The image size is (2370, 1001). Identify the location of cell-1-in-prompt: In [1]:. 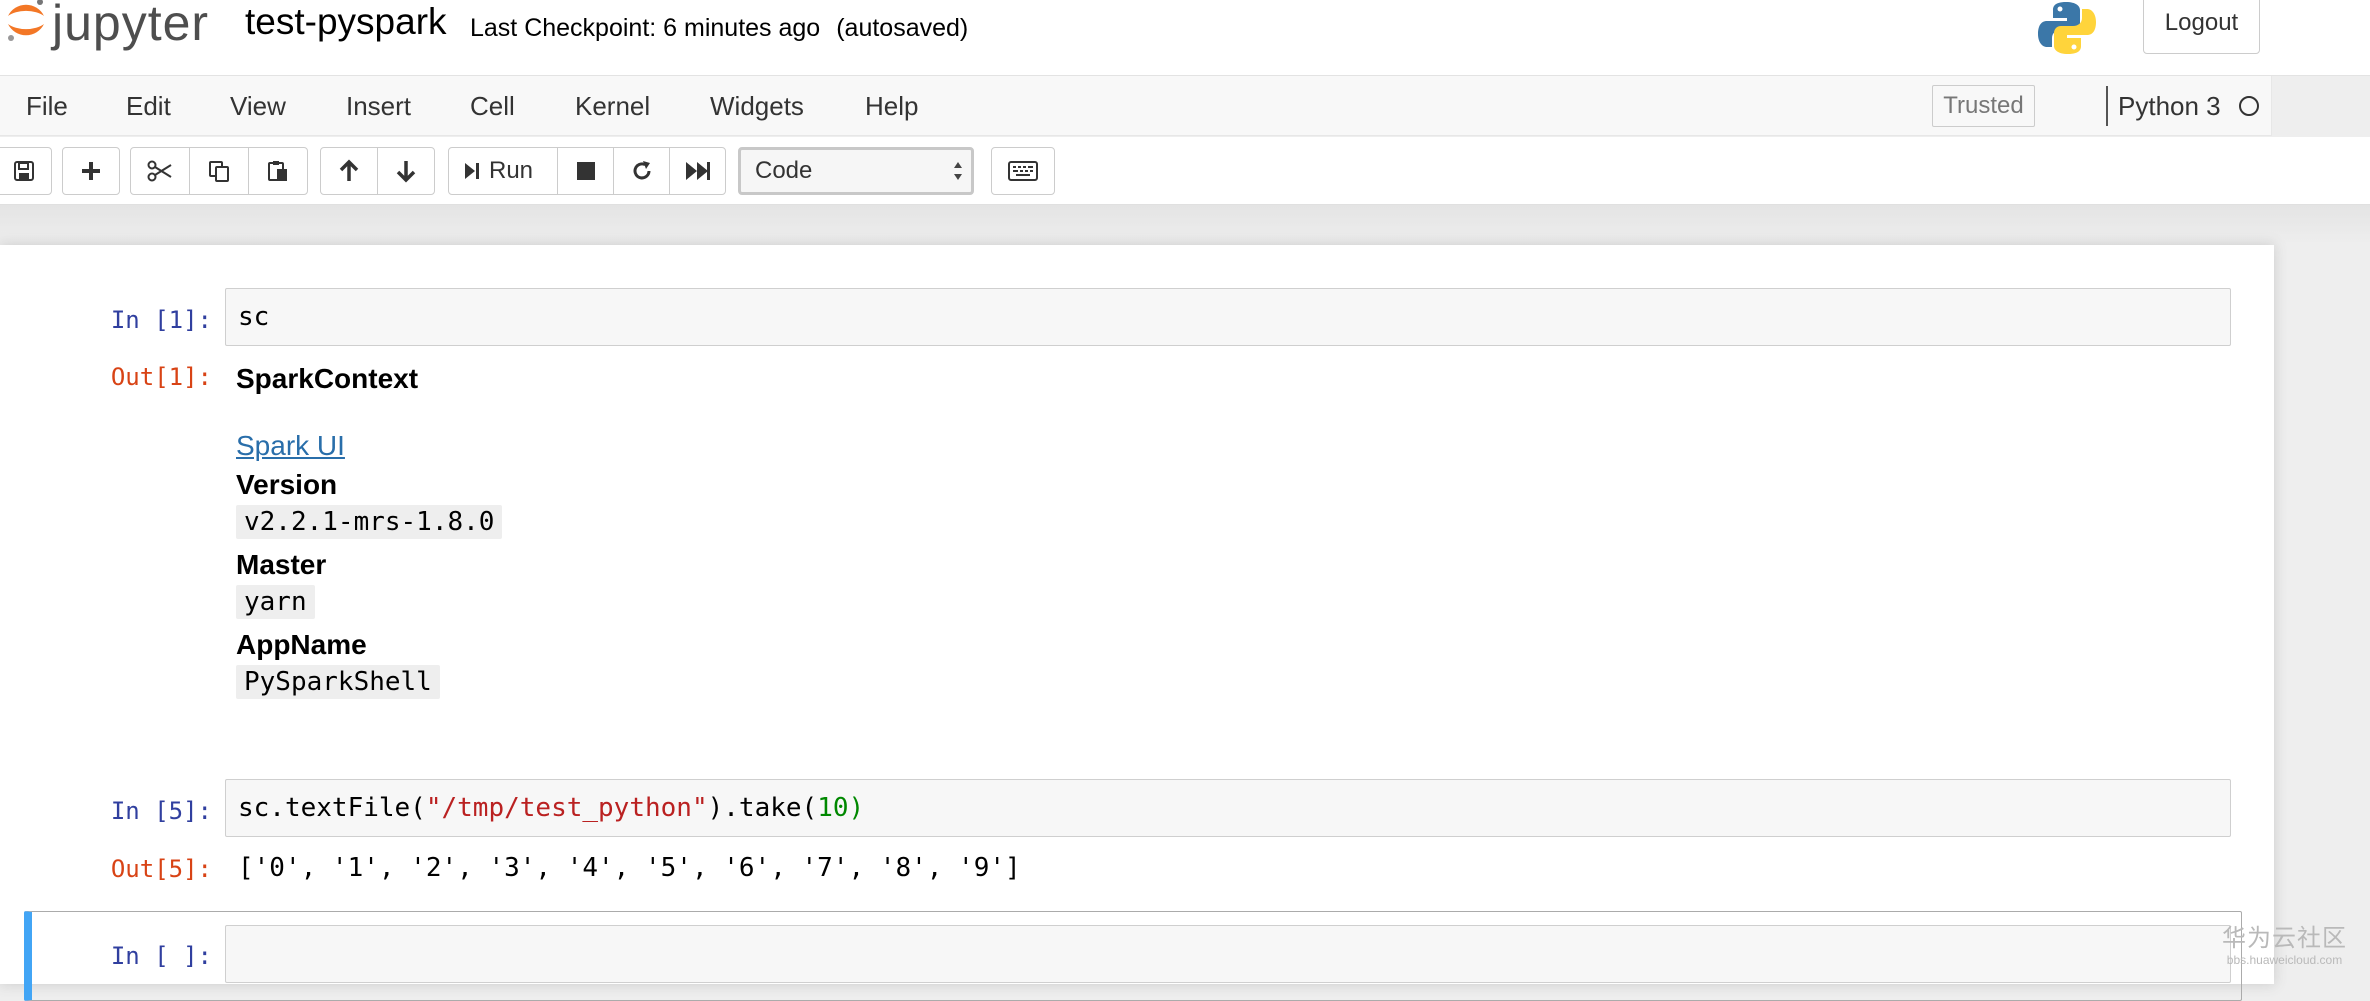
(161, 320).